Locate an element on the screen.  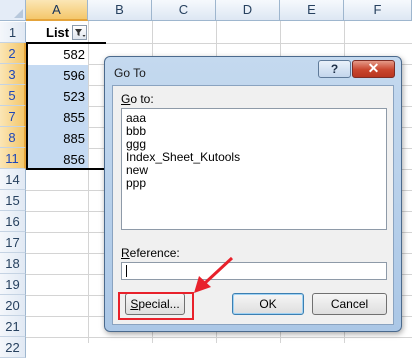
select-all-corner is located at coordinates (13, 10).